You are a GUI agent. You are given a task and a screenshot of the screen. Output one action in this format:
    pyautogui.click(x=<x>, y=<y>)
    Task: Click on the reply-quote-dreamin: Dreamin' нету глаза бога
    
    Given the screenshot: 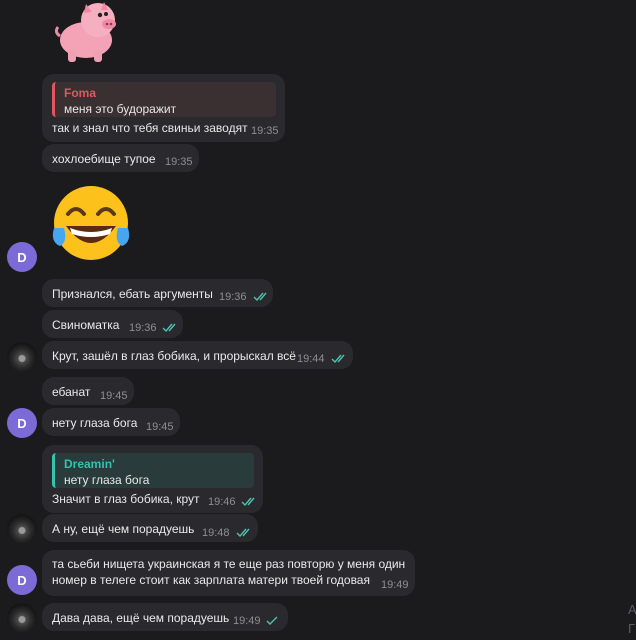 What is the action you would take?
    pyautogui.click(x=153, y=470)
    